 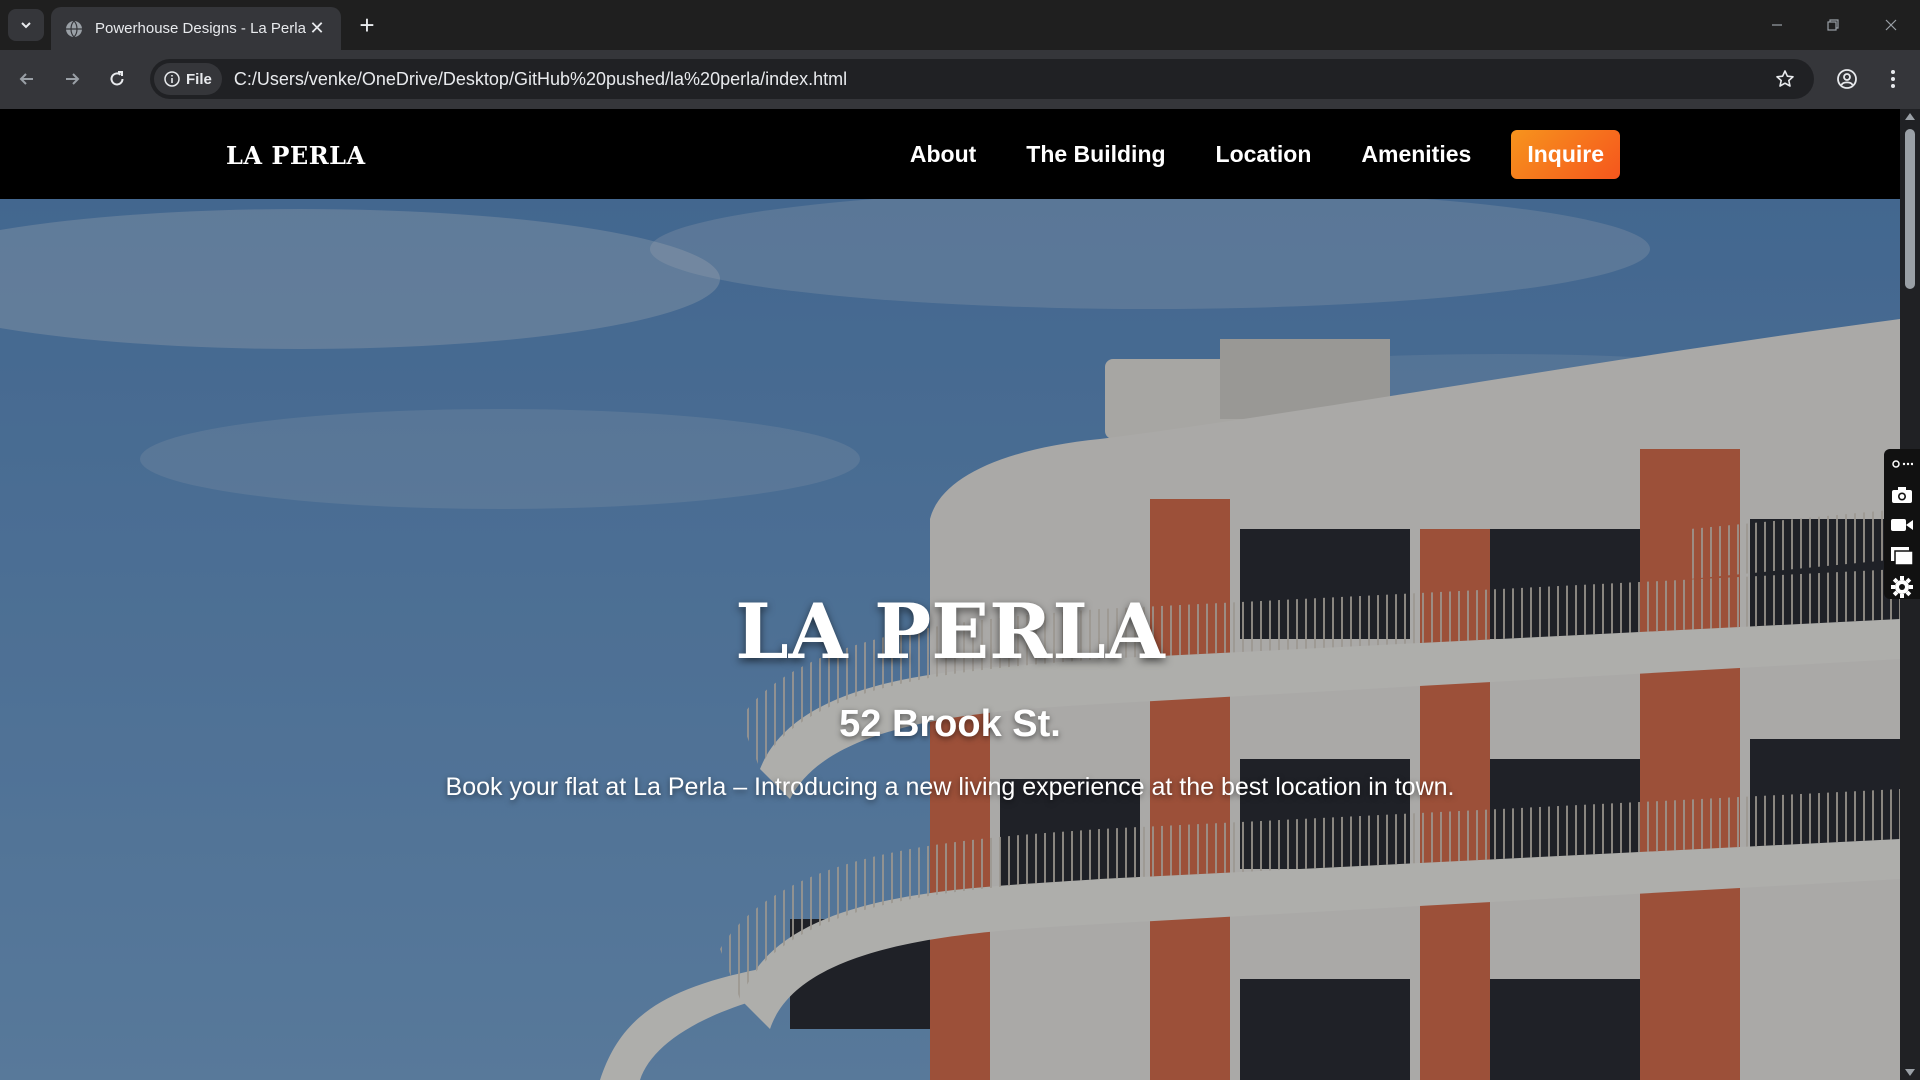 I want to click on chevron-down-icon, so click(x=26, y=25).